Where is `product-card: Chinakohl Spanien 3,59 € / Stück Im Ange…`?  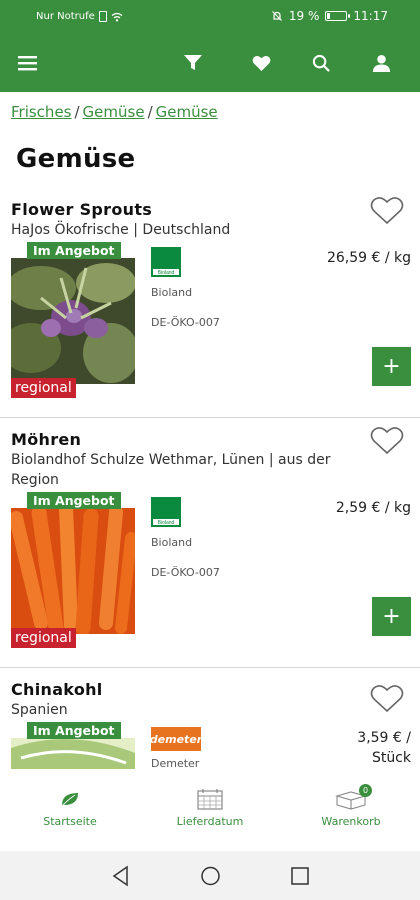 product-card: Chinakohl Spanien 3,59 € / Stück Im Ange… is located at coordinates (210, 724).